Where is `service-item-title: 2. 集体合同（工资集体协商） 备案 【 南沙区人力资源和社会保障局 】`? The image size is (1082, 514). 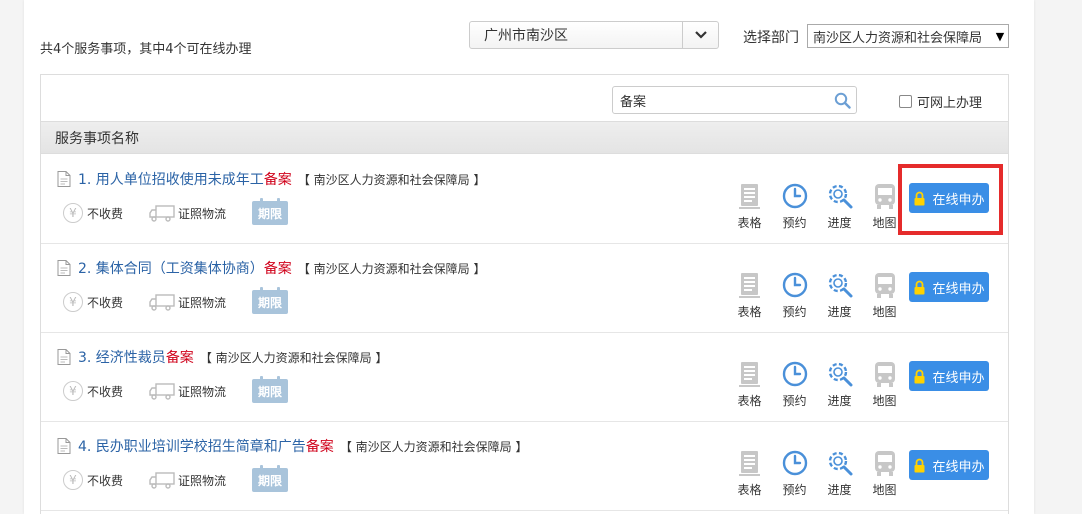
service-item-title: 2. 集体合同（工资集体协商） 备案 【 南沙区人力资源和社会保障局 】 is located at coordinates (271, 268).